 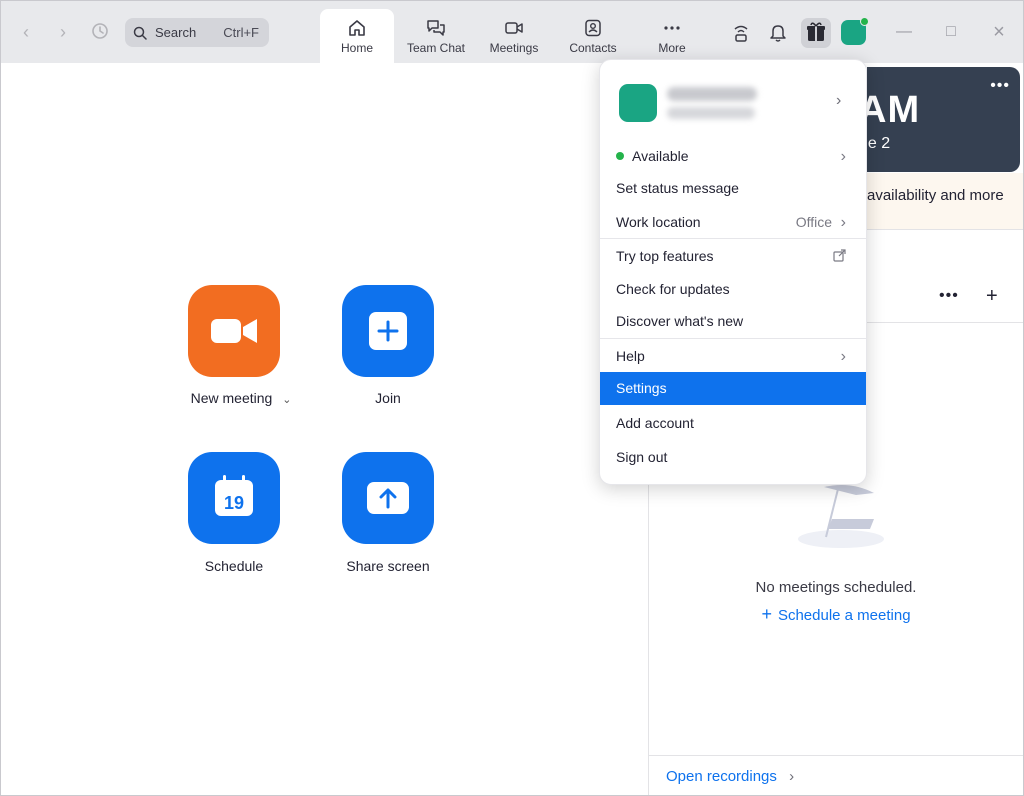 I want to click on external-link-icon, so click(x=839, y=256).